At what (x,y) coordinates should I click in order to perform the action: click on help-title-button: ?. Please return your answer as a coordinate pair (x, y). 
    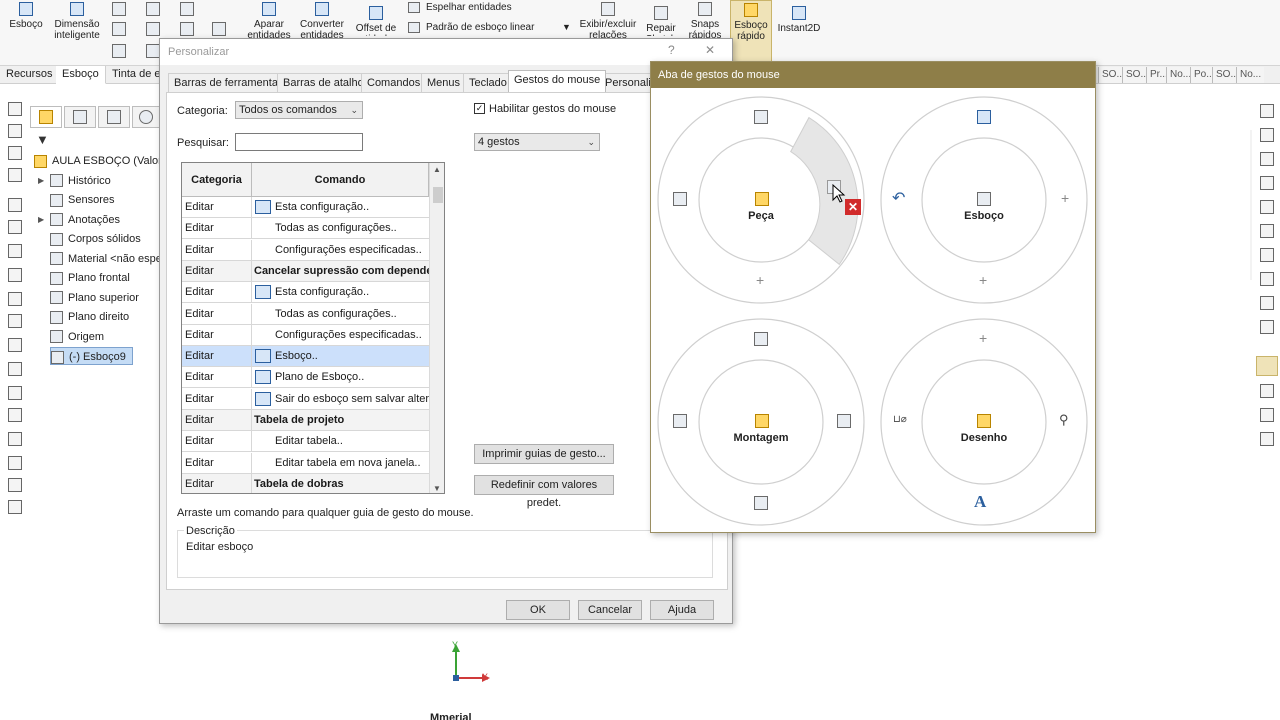
    Looking at the image, I should click on (671, 50).